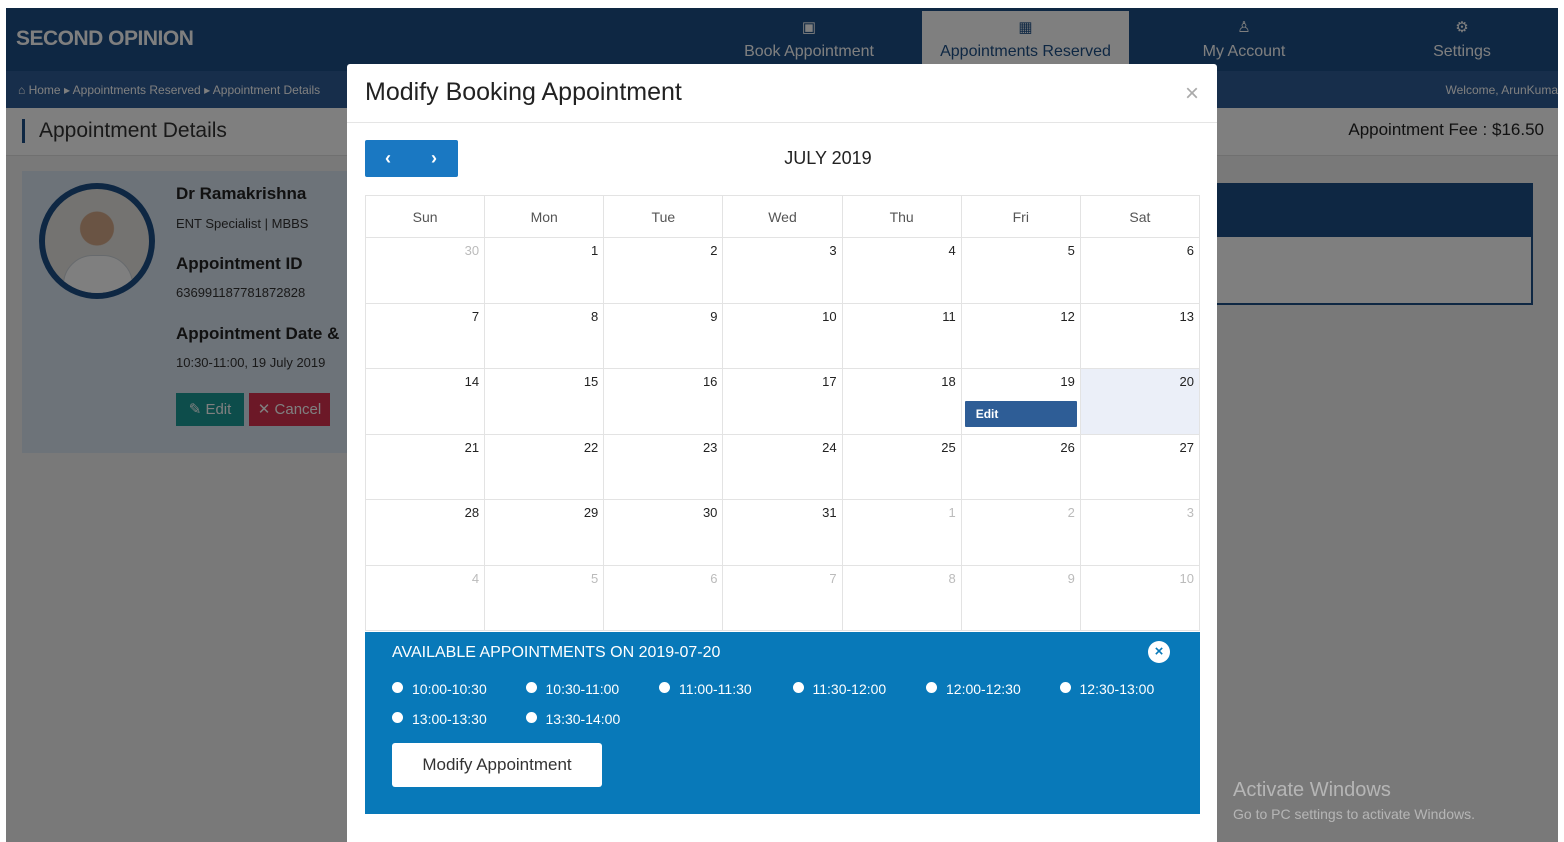 The height and width of the screenshot is (842, 1564). What do you see at coordinates (829, 381) in the screenshot?
I see `day-number: 17` at bounding box center [829, 381].